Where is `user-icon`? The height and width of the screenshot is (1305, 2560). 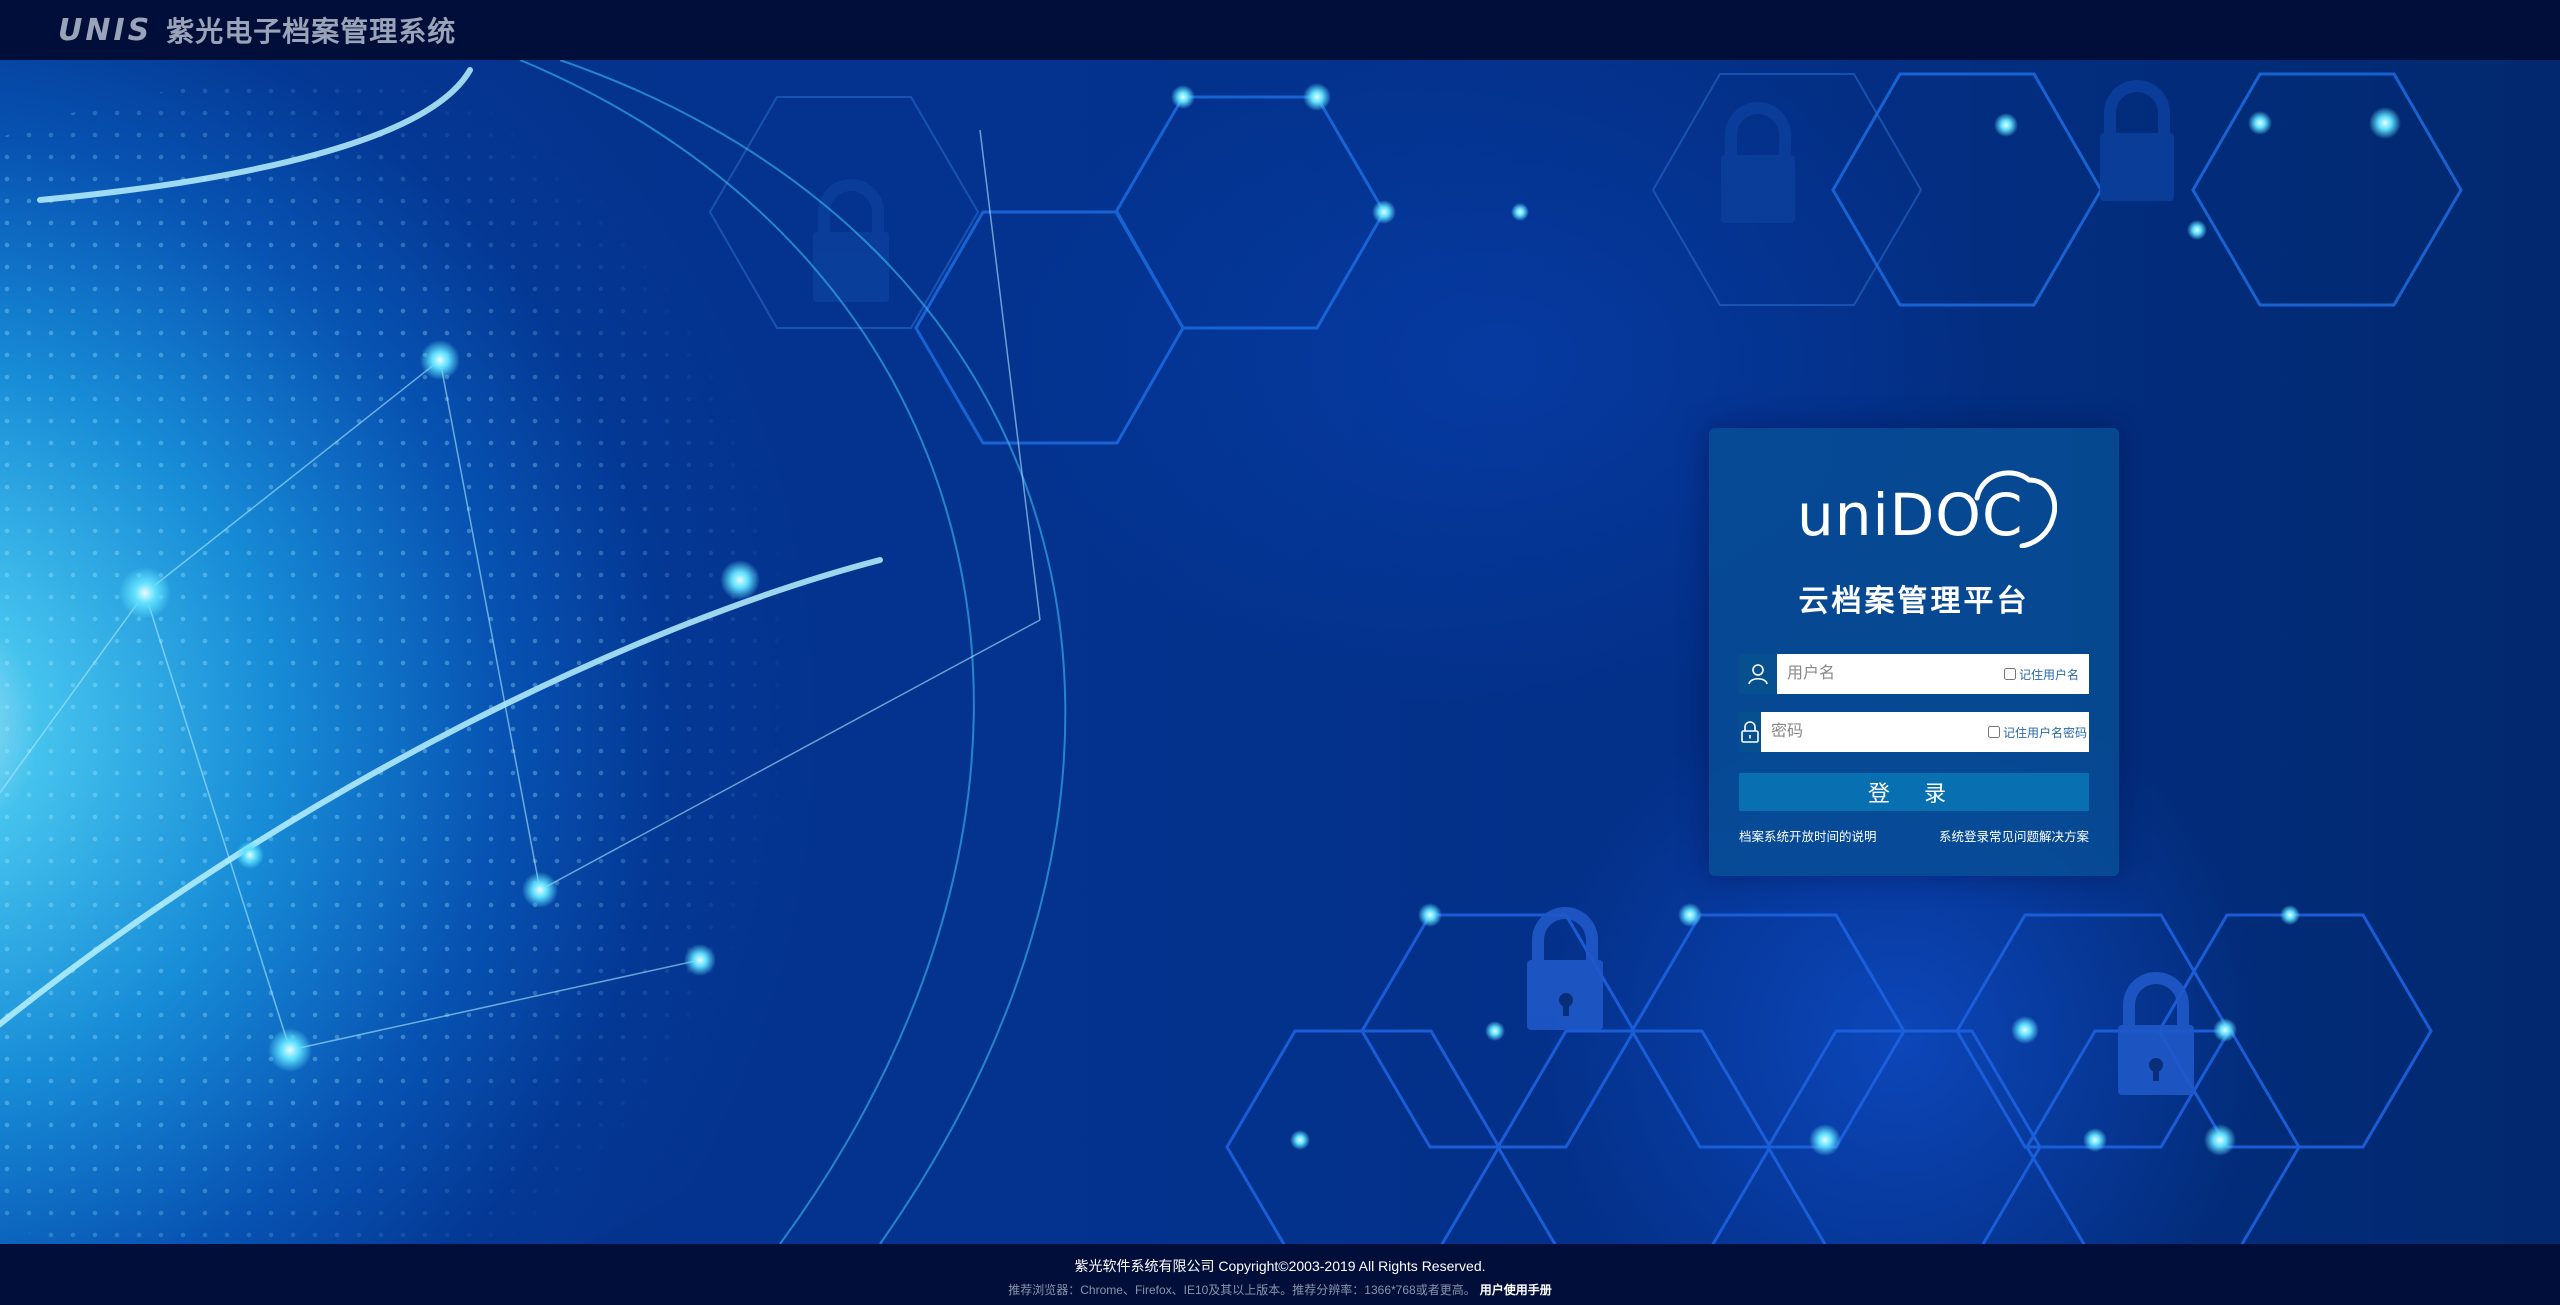
user-icon is located at coordinates (1758, 674).